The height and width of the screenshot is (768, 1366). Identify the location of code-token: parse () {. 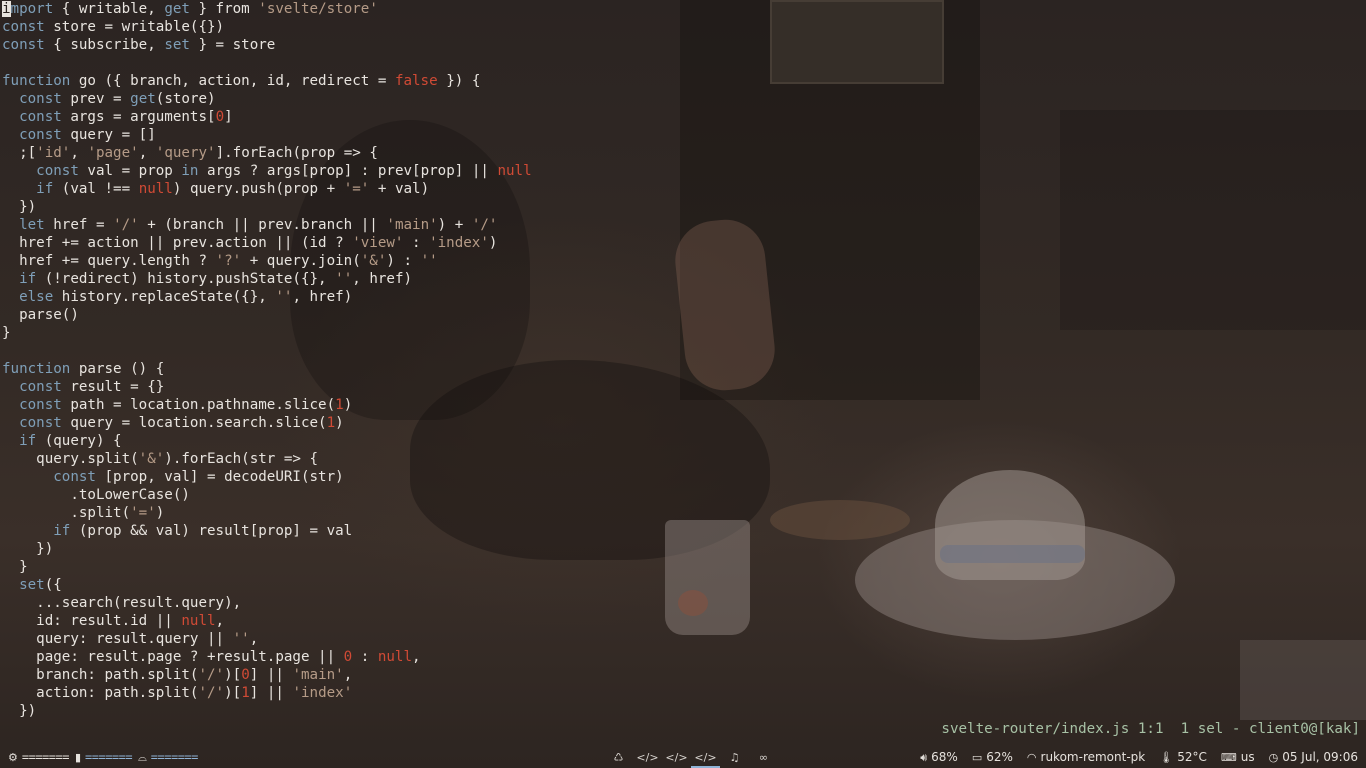
(117, 369).